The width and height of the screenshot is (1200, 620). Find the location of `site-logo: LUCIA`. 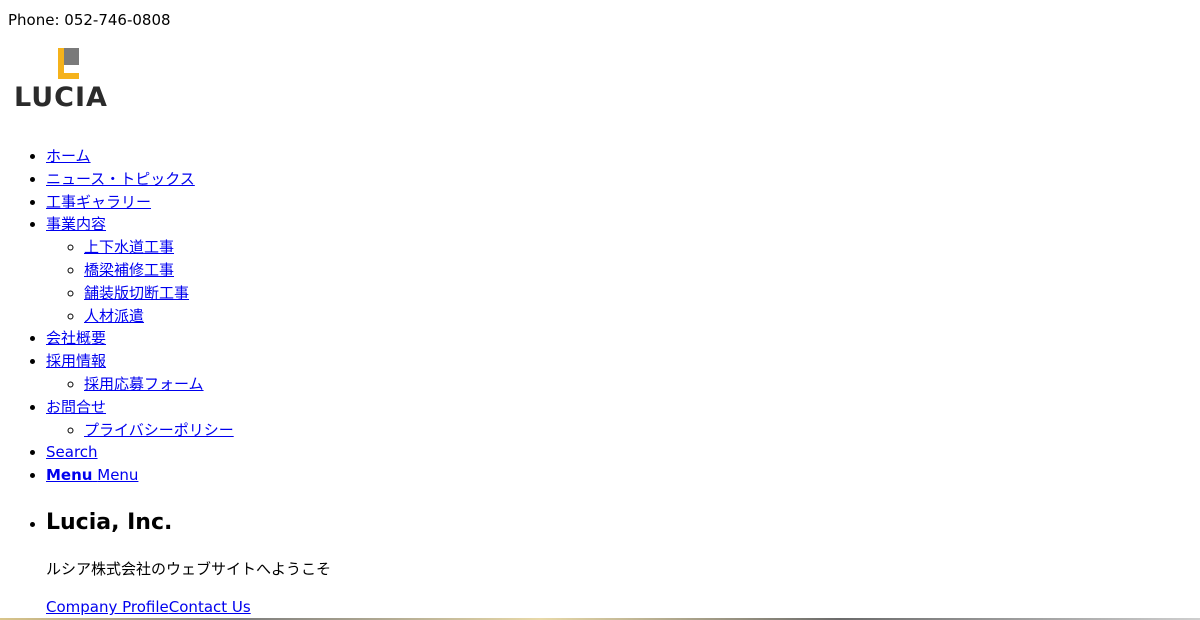

site-logo: LUCIA is located at coordinates (79, 80).